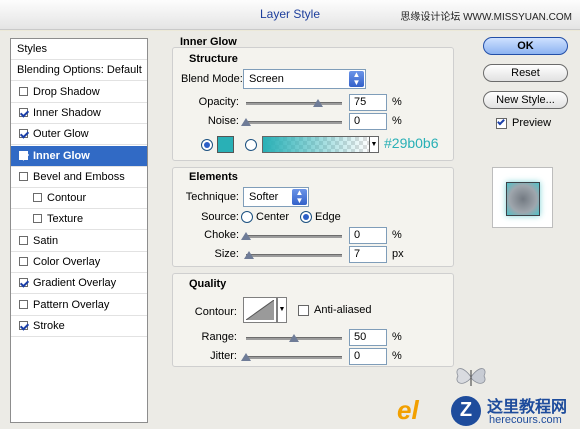 This screenshot has width=580, height=429. I want to click on sidebar-item-label: Satin, so click(46, 240).